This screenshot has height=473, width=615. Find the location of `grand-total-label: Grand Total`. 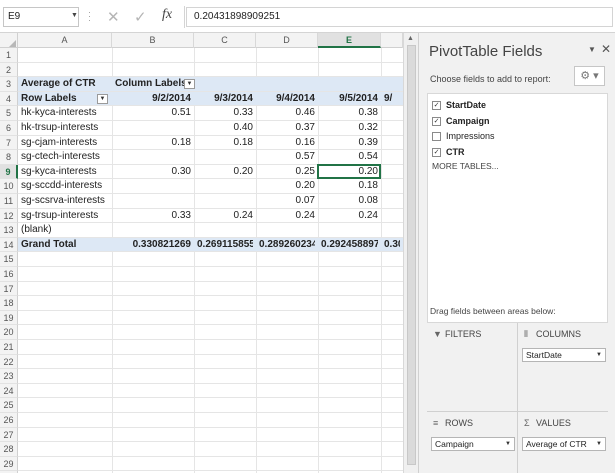

grand-total-label: Grand Total is located at coordinates (65, 245).